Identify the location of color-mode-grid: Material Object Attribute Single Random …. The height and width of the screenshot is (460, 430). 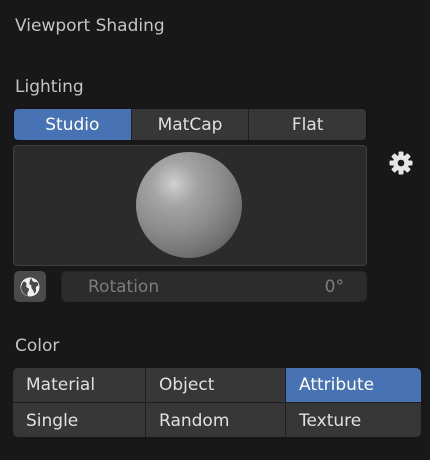
(217, 402).